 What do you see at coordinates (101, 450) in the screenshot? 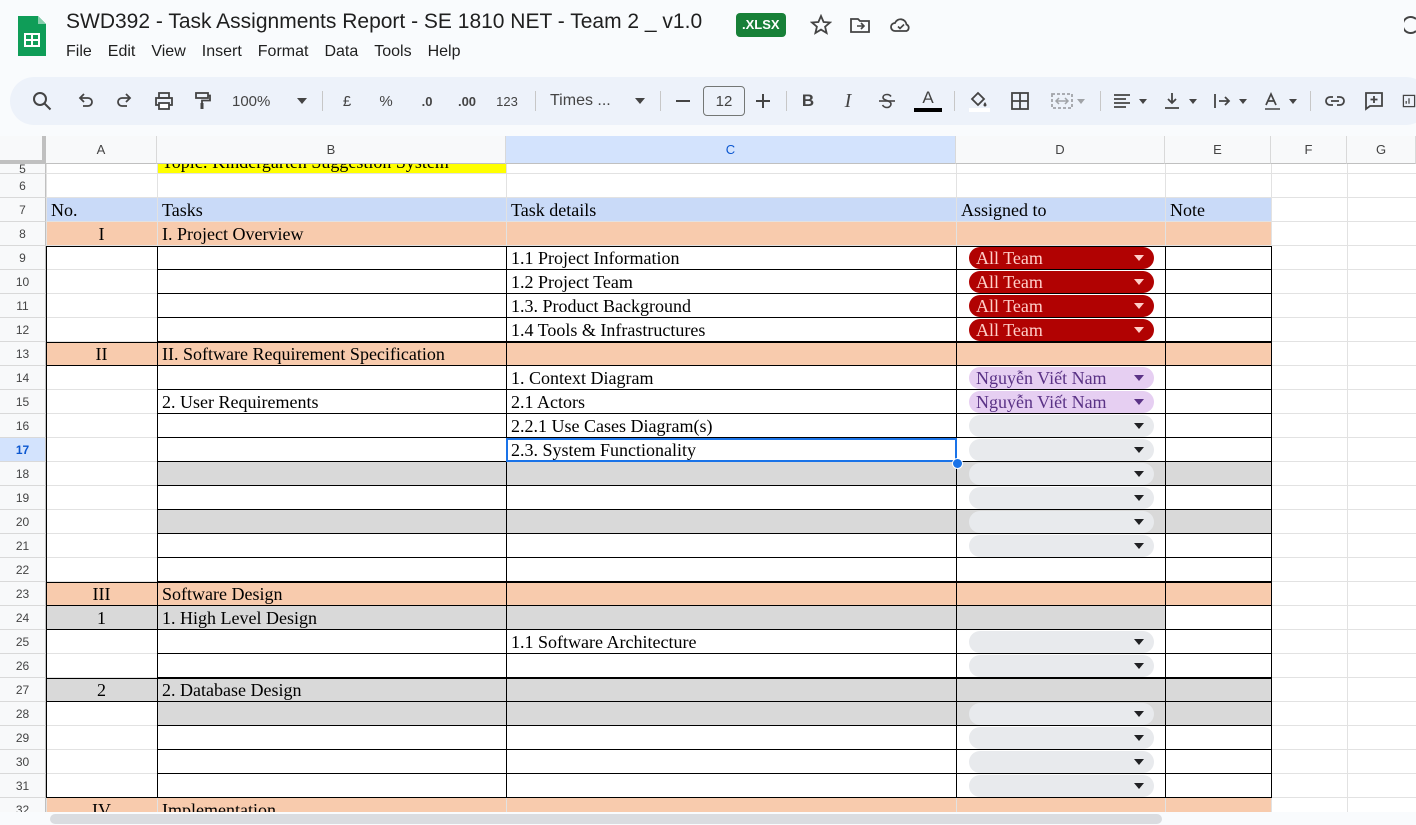
I see `cell-a17` at bounding box center [101, 450].